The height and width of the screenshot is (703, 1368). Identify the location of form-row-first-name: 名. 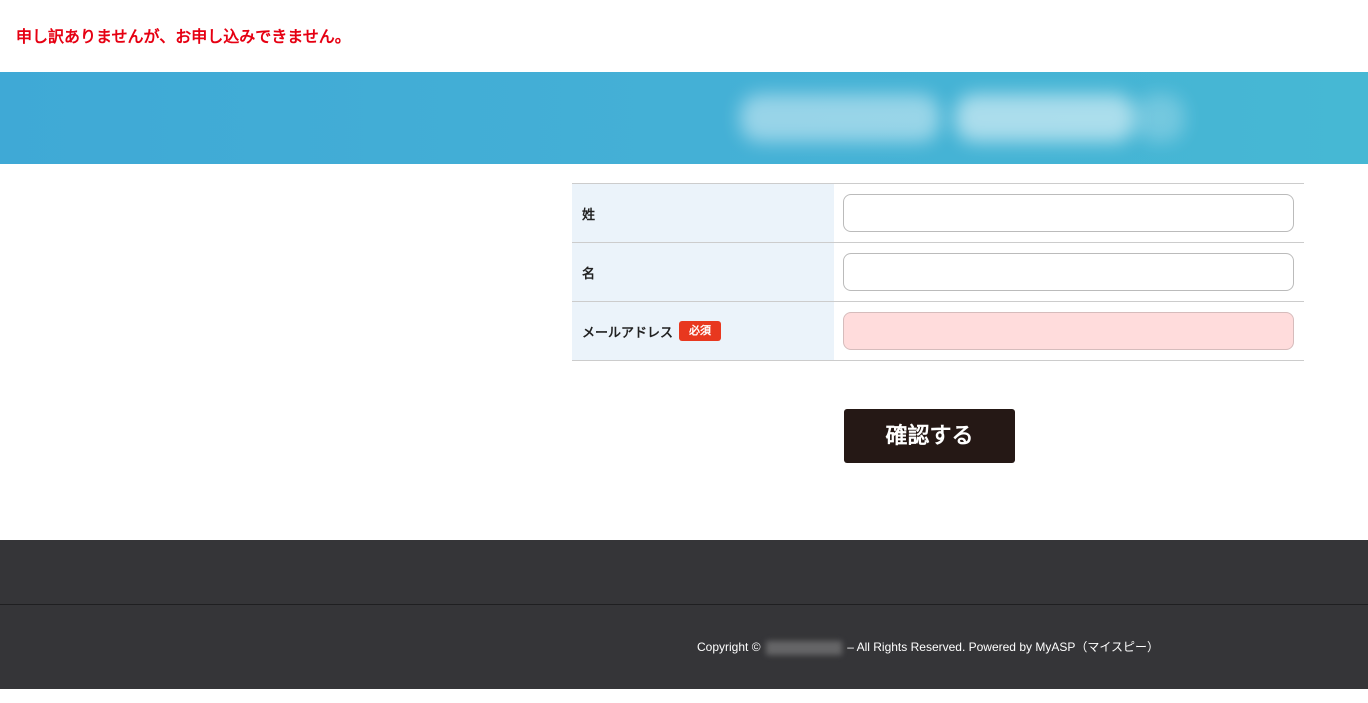
(938, 271).